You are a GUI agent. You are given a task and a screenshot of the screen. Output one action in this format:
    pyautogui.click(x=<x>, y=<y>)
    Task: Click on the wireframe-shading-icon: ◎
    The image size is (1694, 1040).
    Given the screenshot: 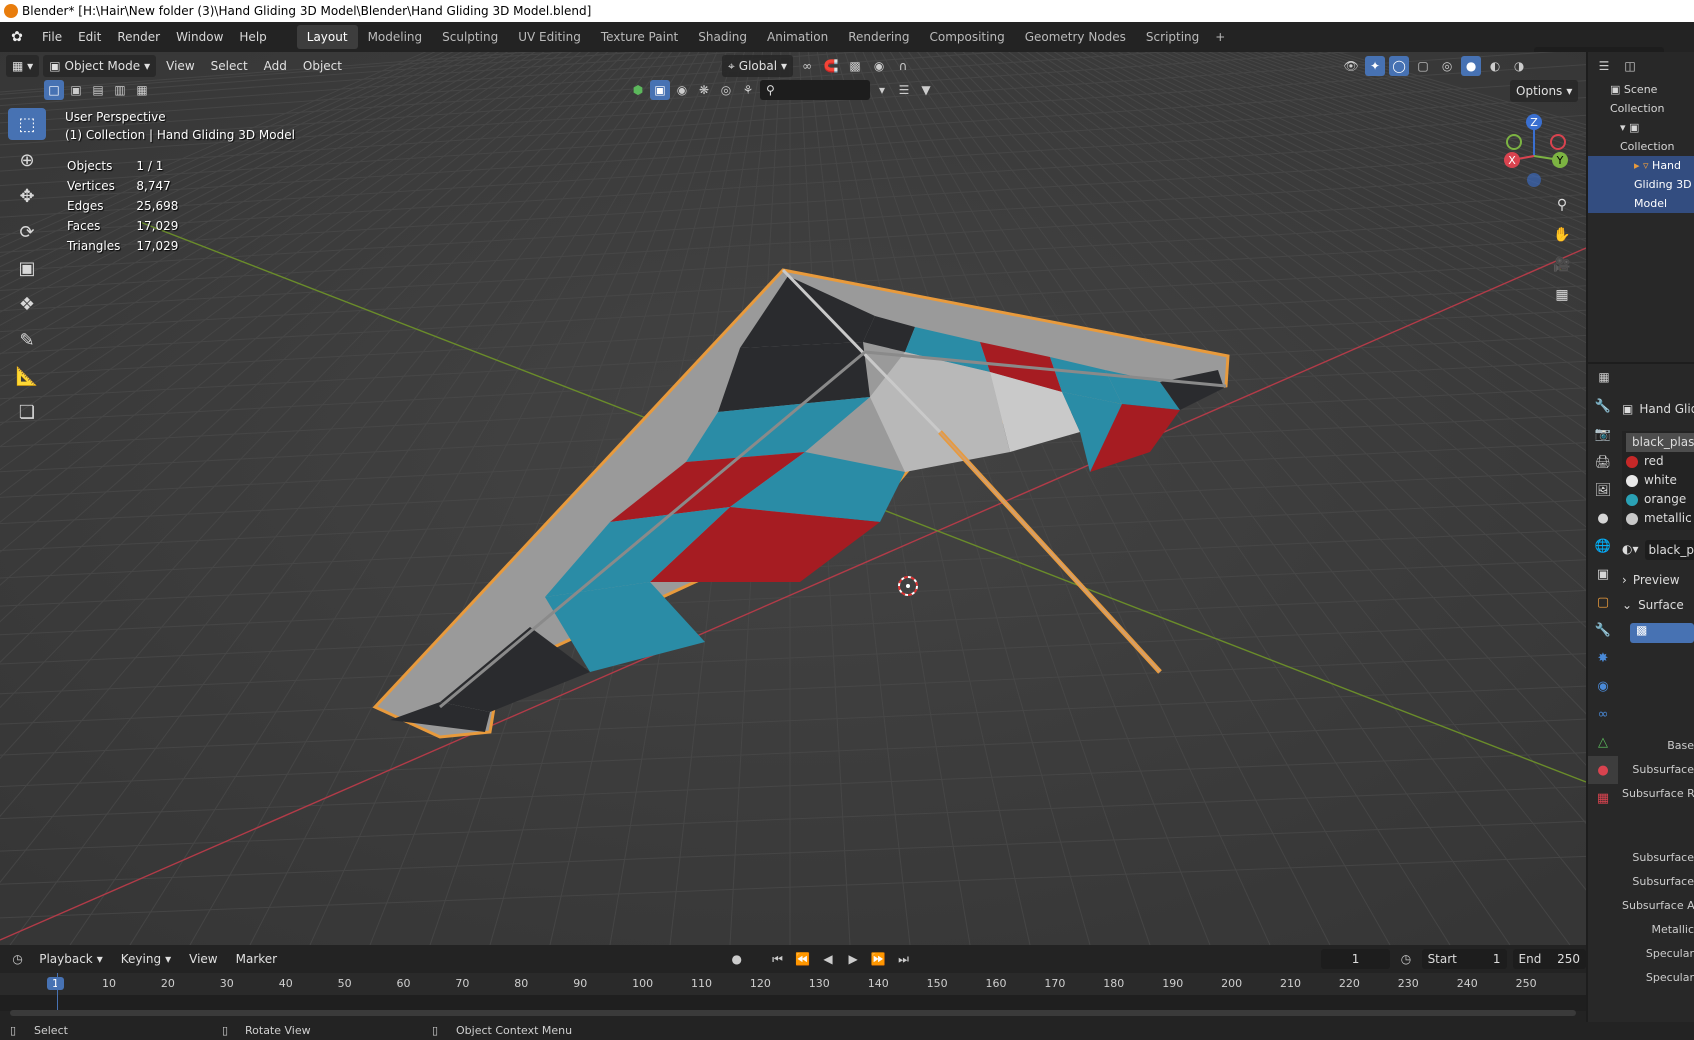 What is the action you would take?
    pyautogui.click(x=1447, y=66)
    